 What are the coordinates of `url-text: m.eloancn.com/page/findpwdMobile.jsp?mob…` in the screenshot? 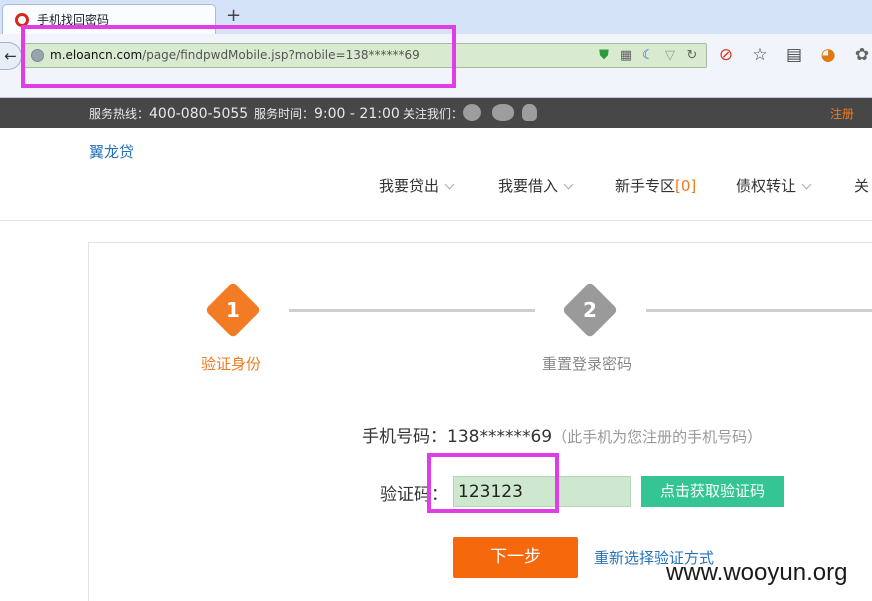 It's located at (235, 55).